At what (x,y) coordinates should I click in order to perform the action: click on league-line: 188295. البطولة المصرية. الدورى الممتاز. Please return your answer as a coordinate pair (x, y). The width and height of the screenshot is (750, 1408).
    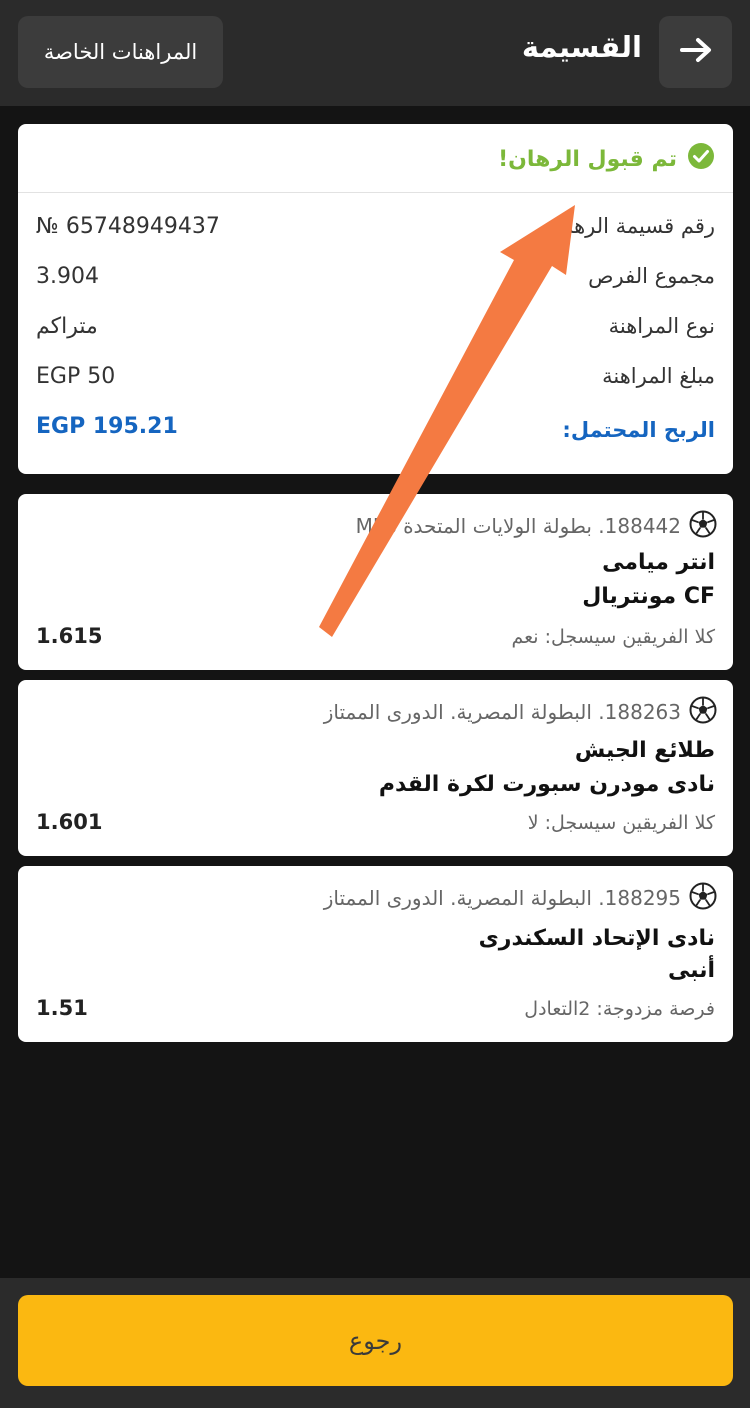
    Looking at the image, I should click on (520, 898).